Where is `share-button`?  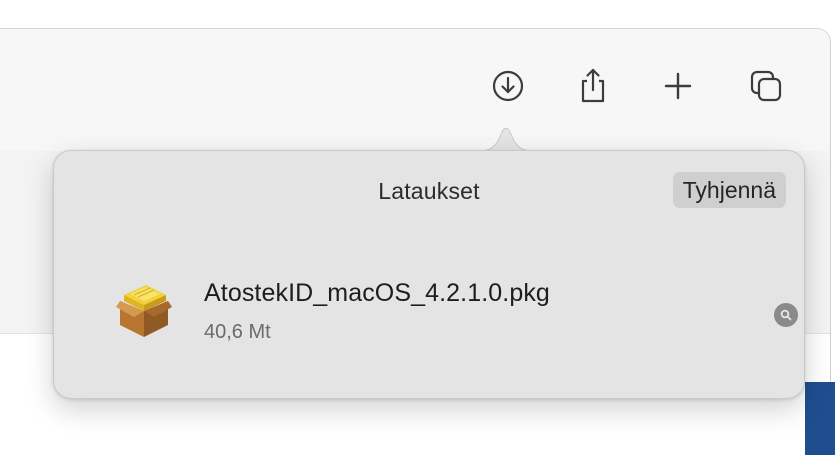
share-button is located at coordinates (593, 86).